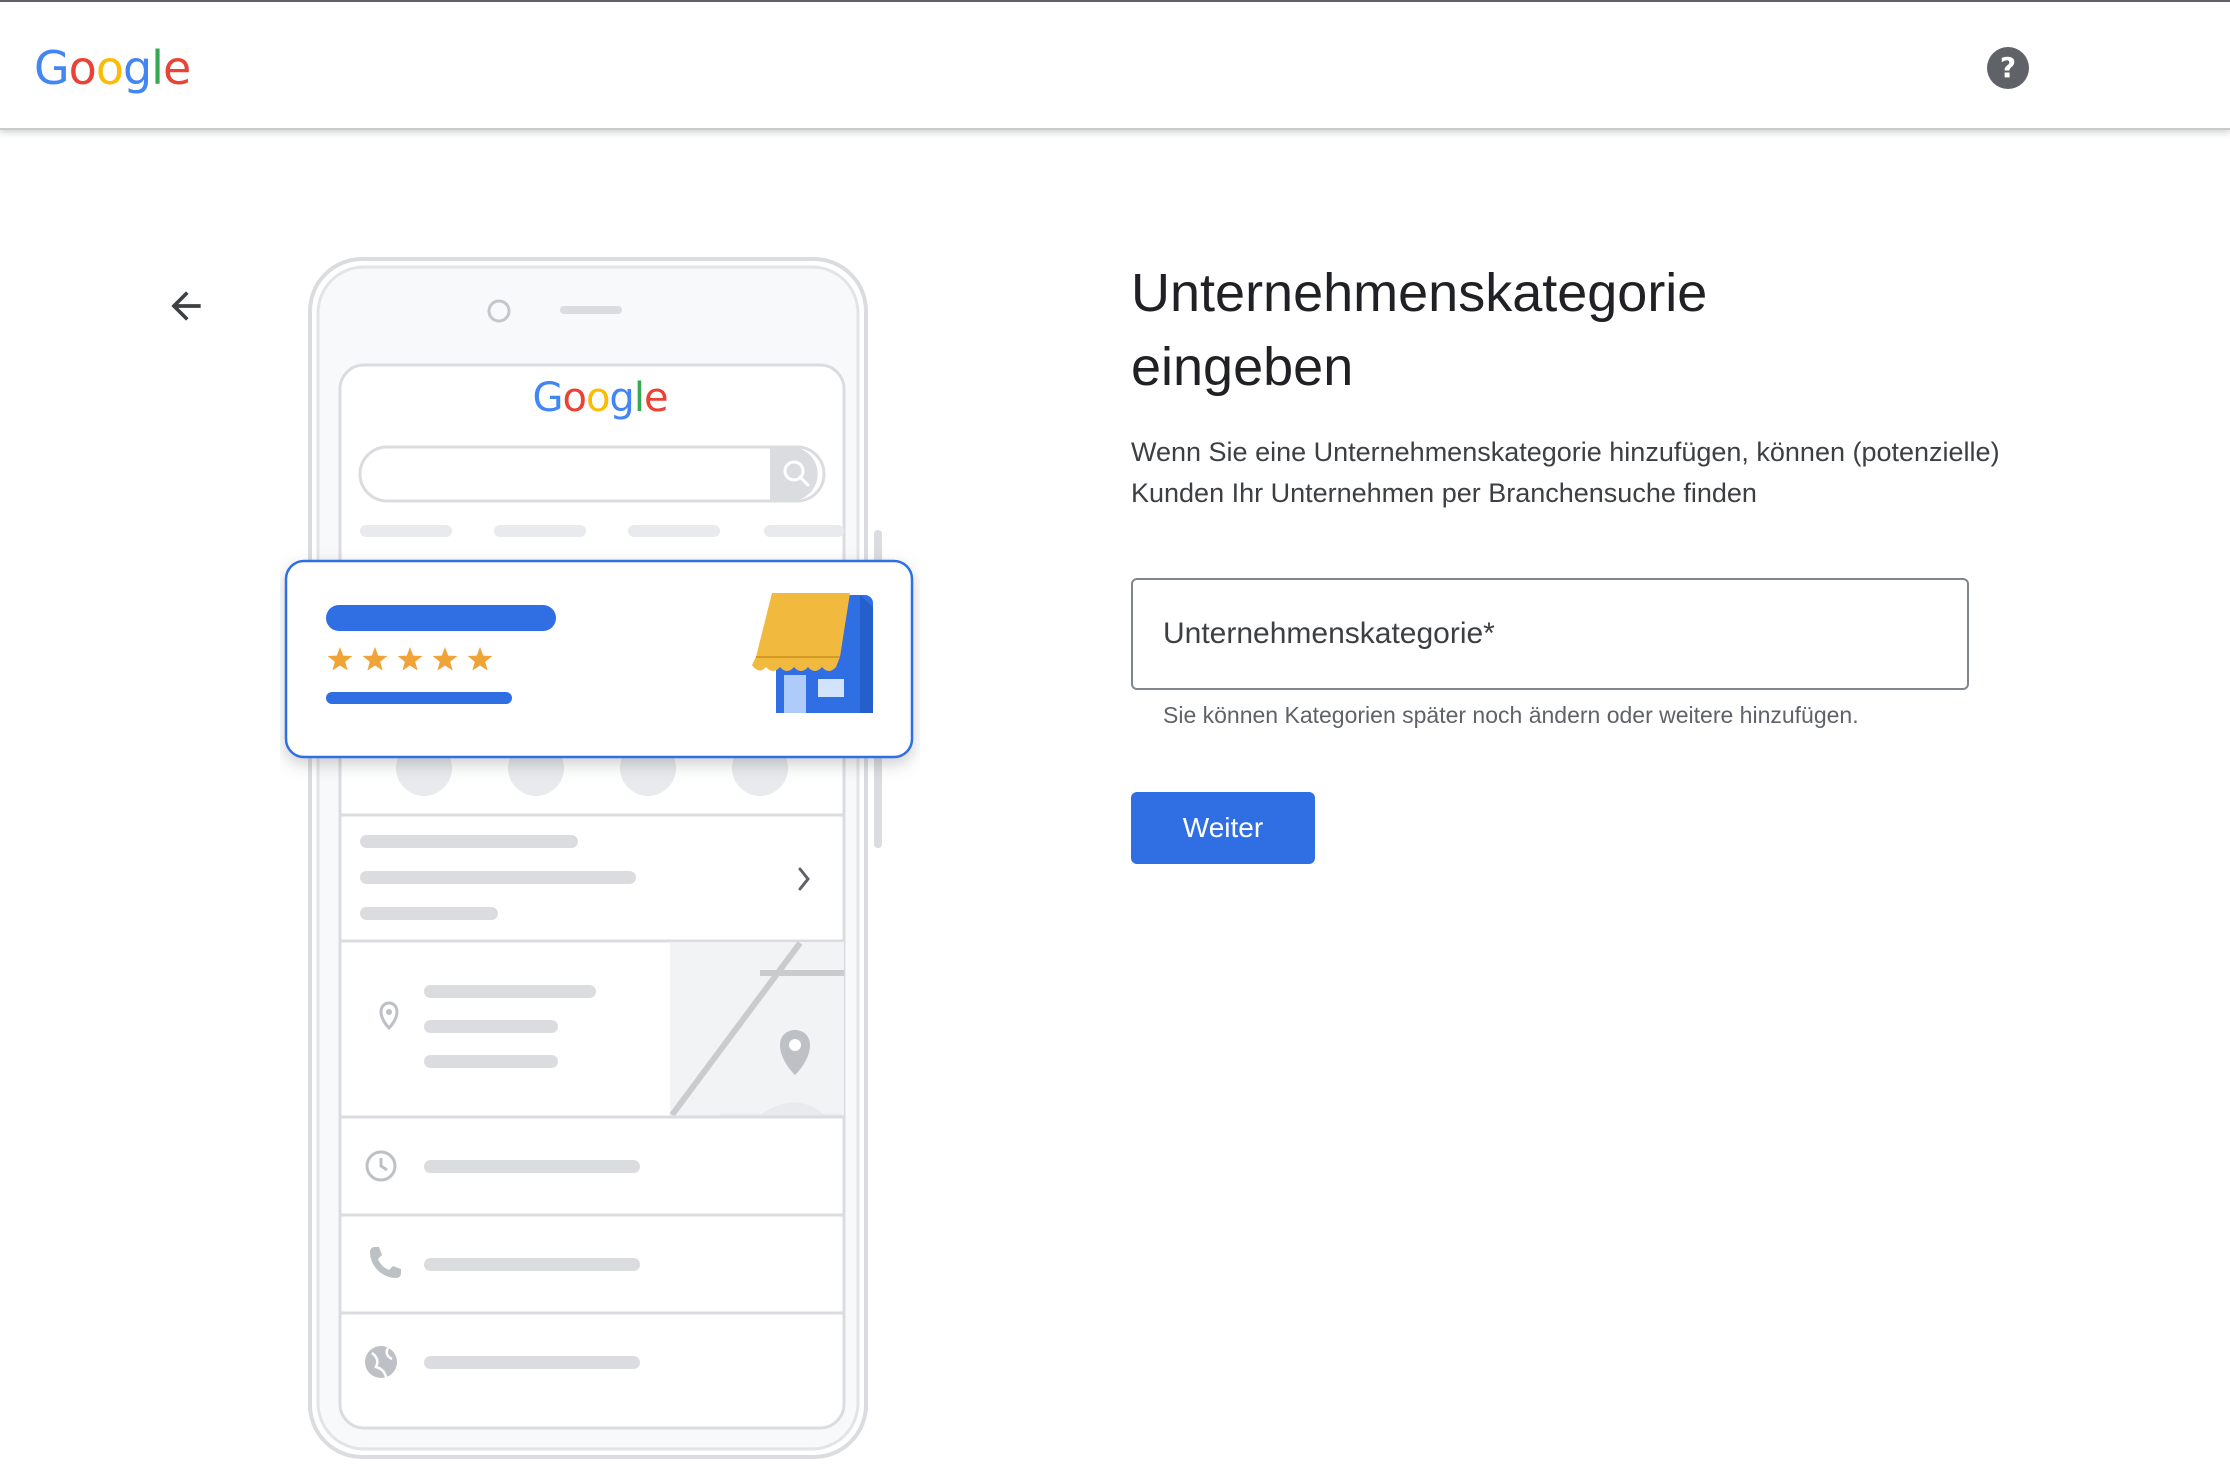 This screenshot has width=2230, height=1482. I want to click on google-logo: Google, so click(112, 68).